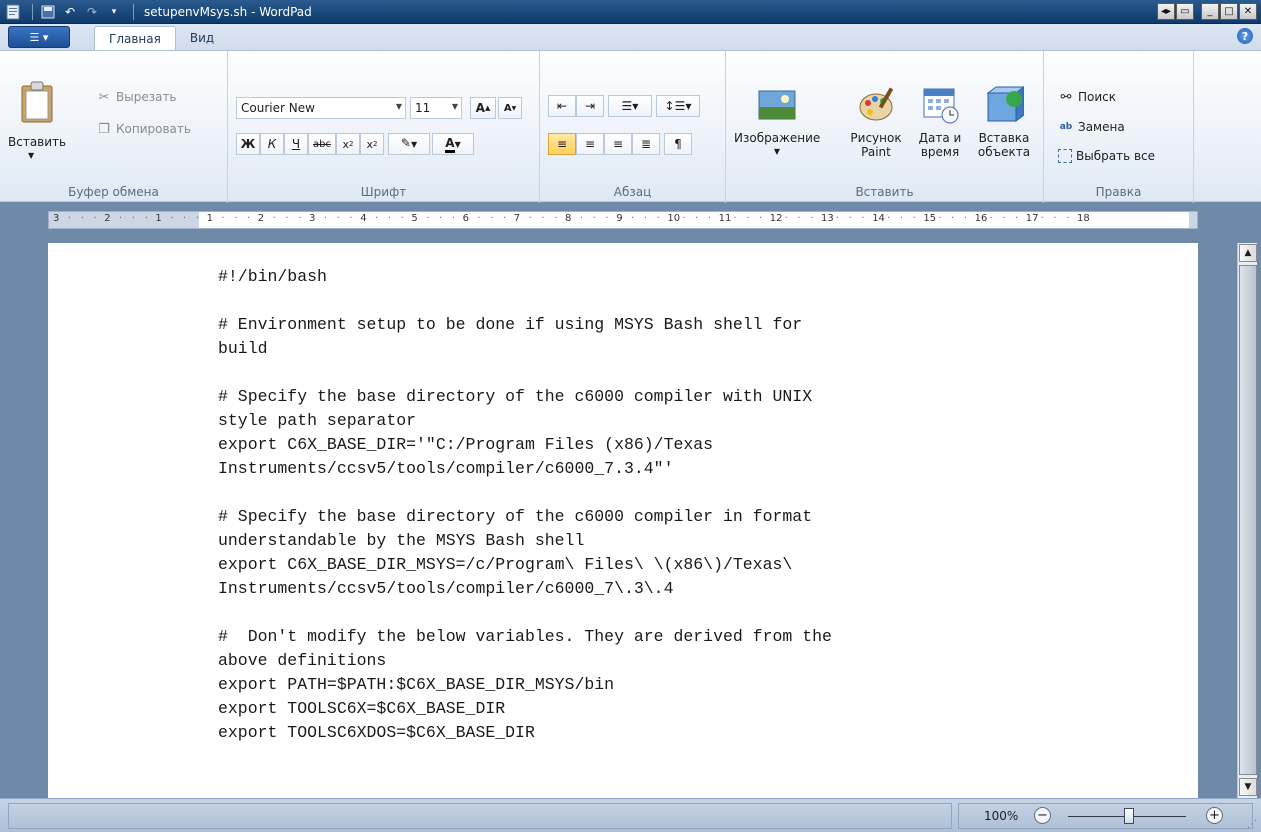  Describe the element at coordinates (202, 38) in the screenshot. I see `tab-view: Вид` at that location.